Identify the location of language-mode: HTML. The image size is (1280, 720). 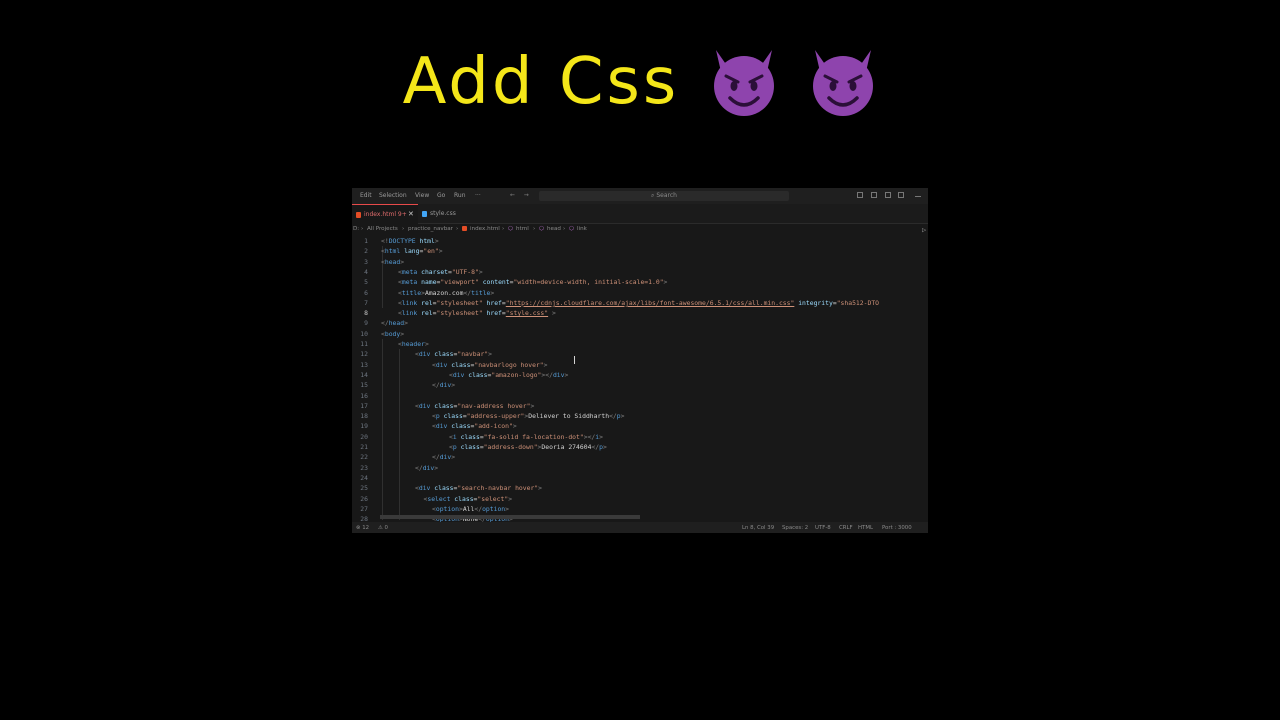
(865, 528).